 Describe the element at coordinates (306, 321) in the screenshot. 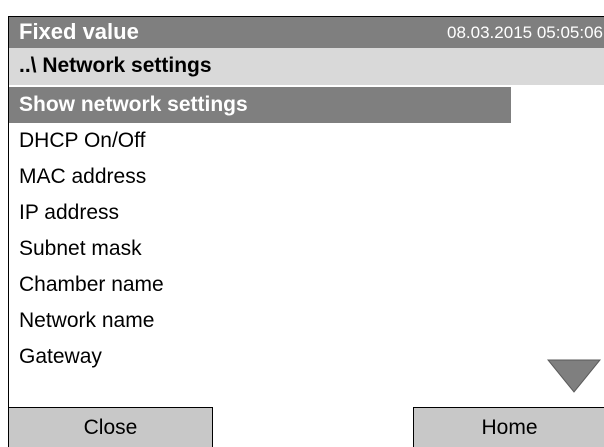

I see `menu-item-network-name: Network name` at that location.